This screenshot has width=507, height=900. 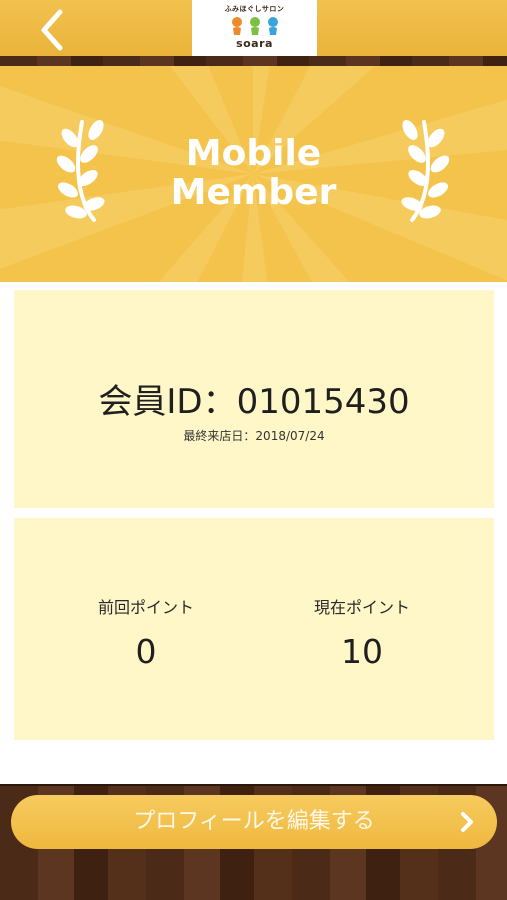 What do you see at coordinates (167, 402) in the screenshot?
I see `member-id-label: 会員ID：` at bounding box center [167, 402].